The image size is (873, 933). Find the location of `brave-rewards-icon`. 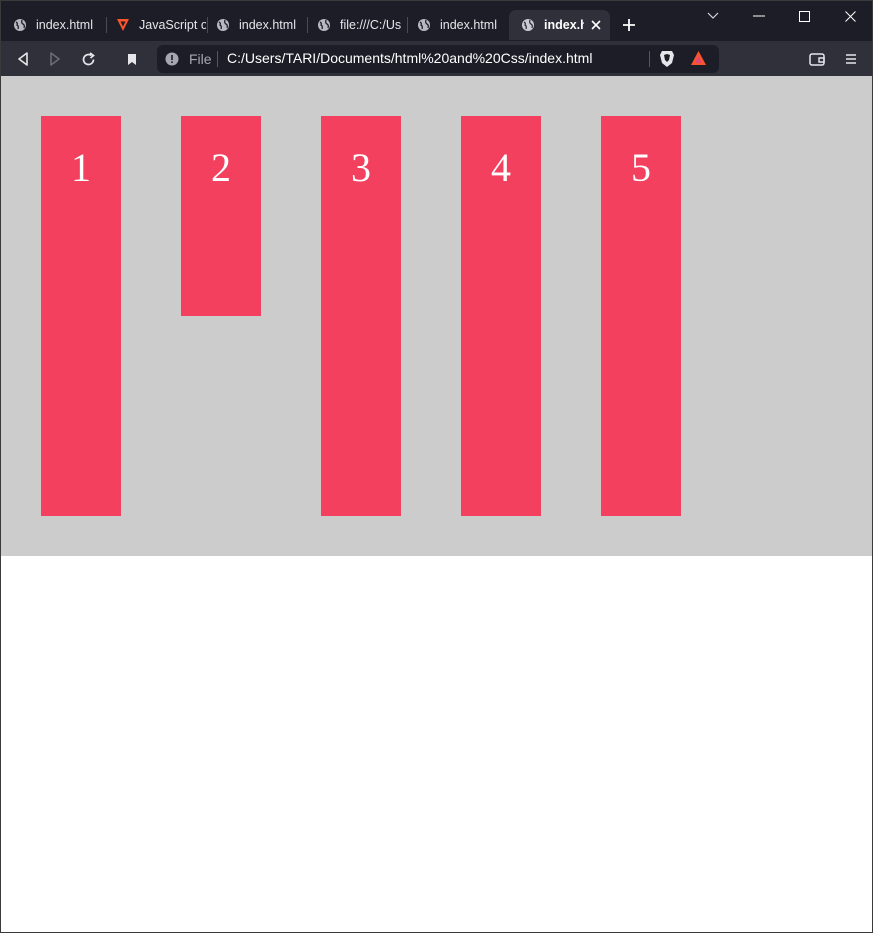

brave-rewards-icon is located at coordinates (698, 58).